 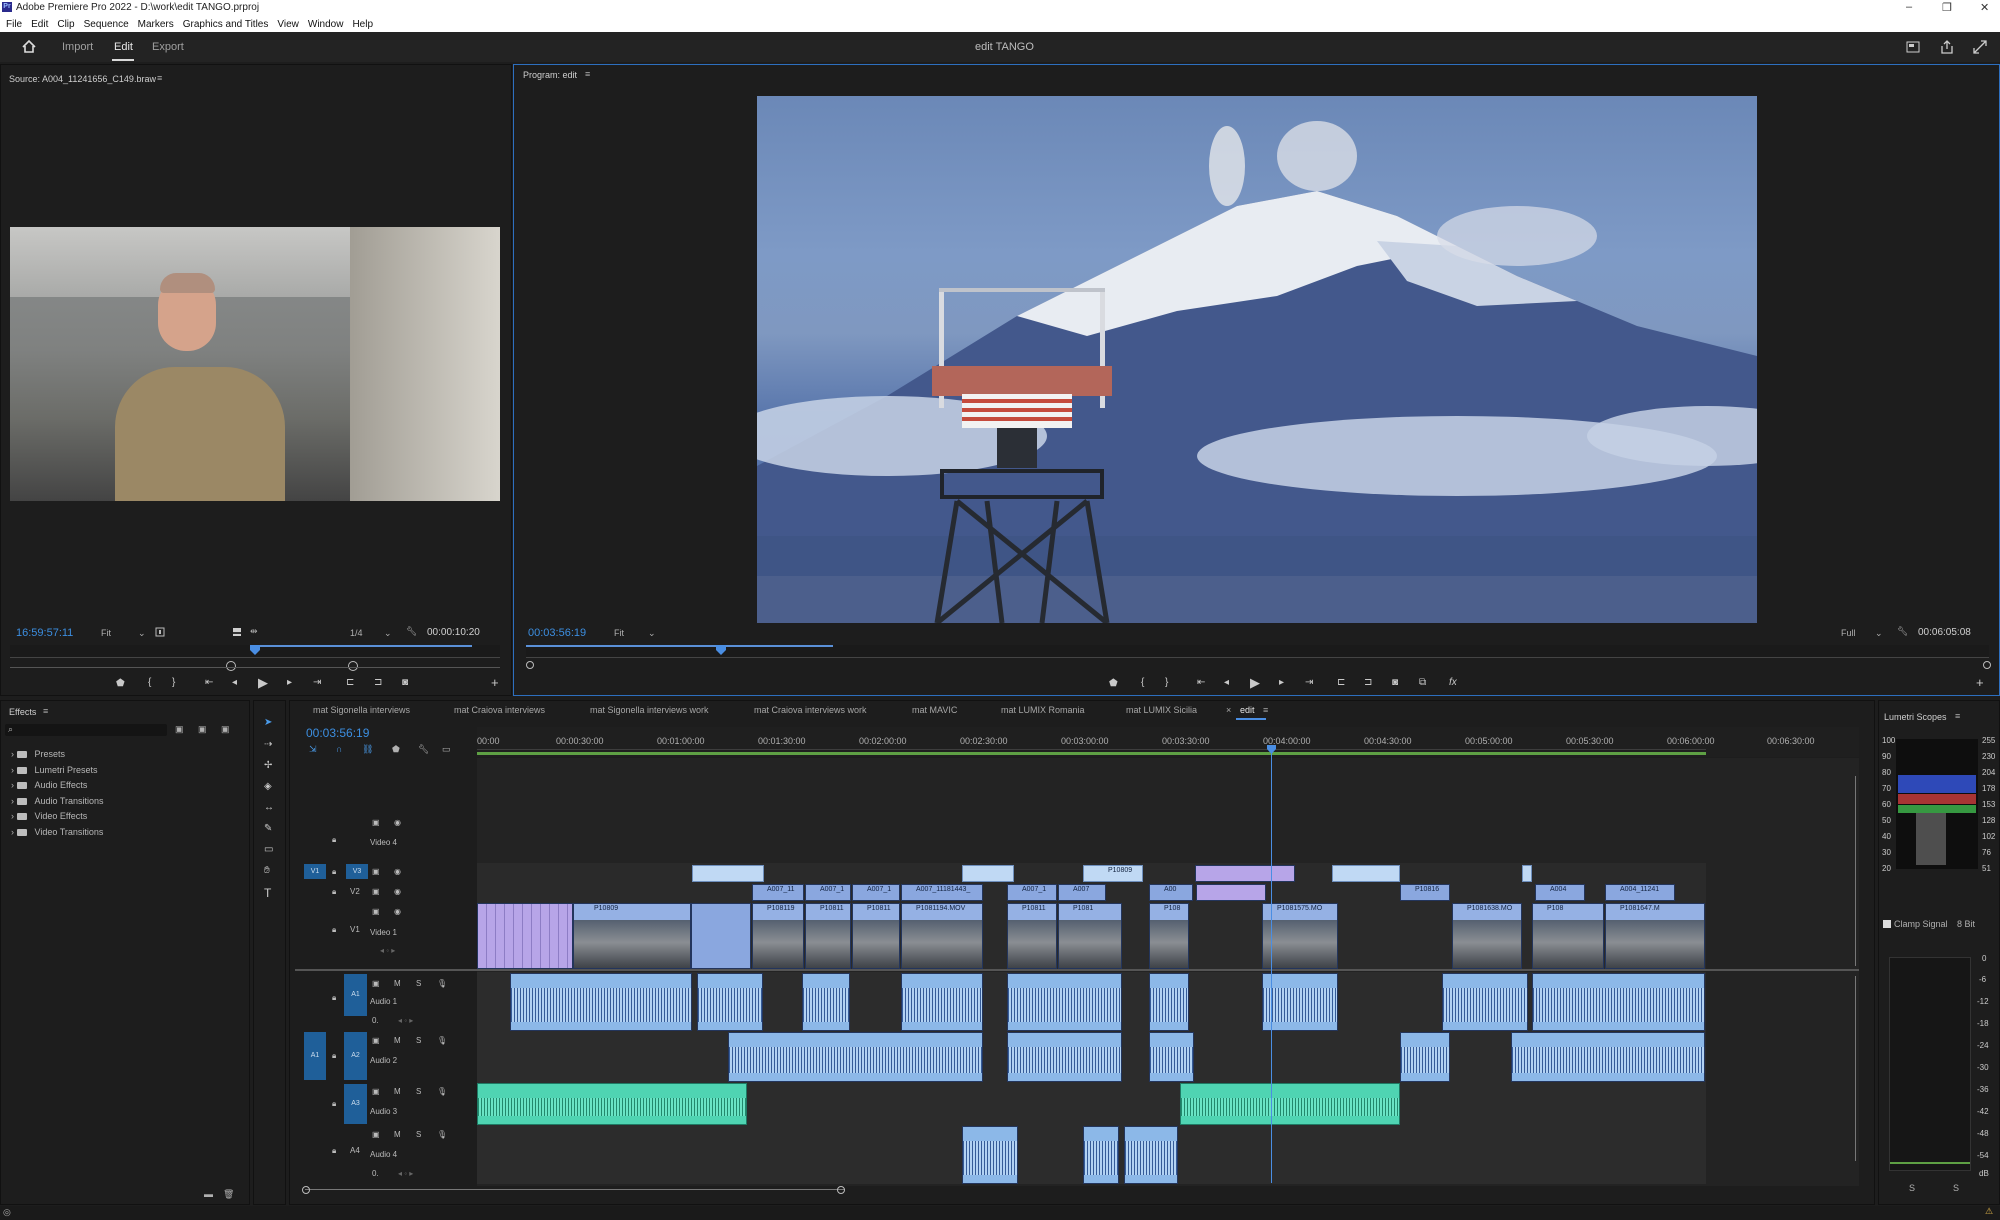 I want to click on keyframe-nav-icon: ◂ ◦ ▸, so click(x=405, y=1173).